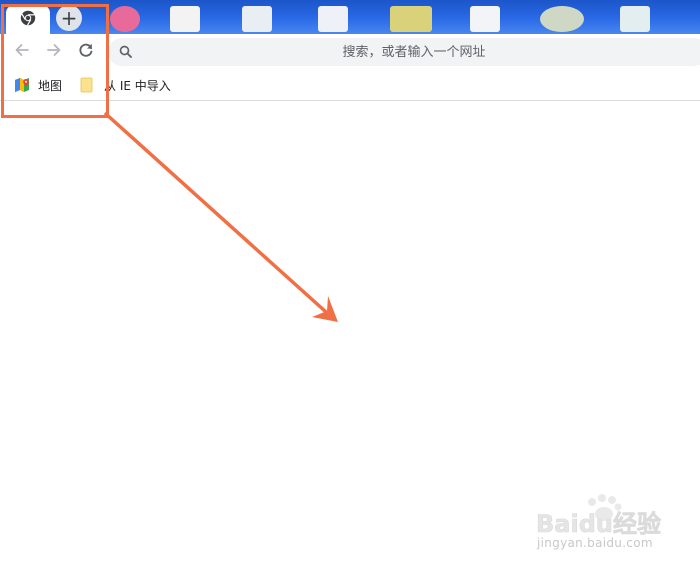  I want to click on reload-button, so click(86, 52).